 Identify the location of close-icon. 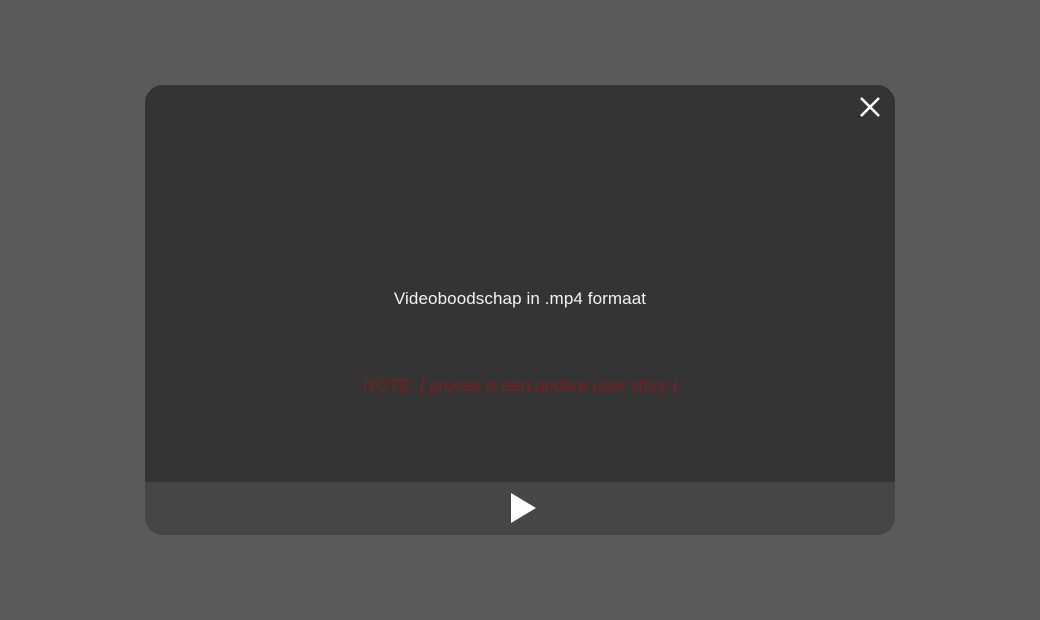
(870, 107).